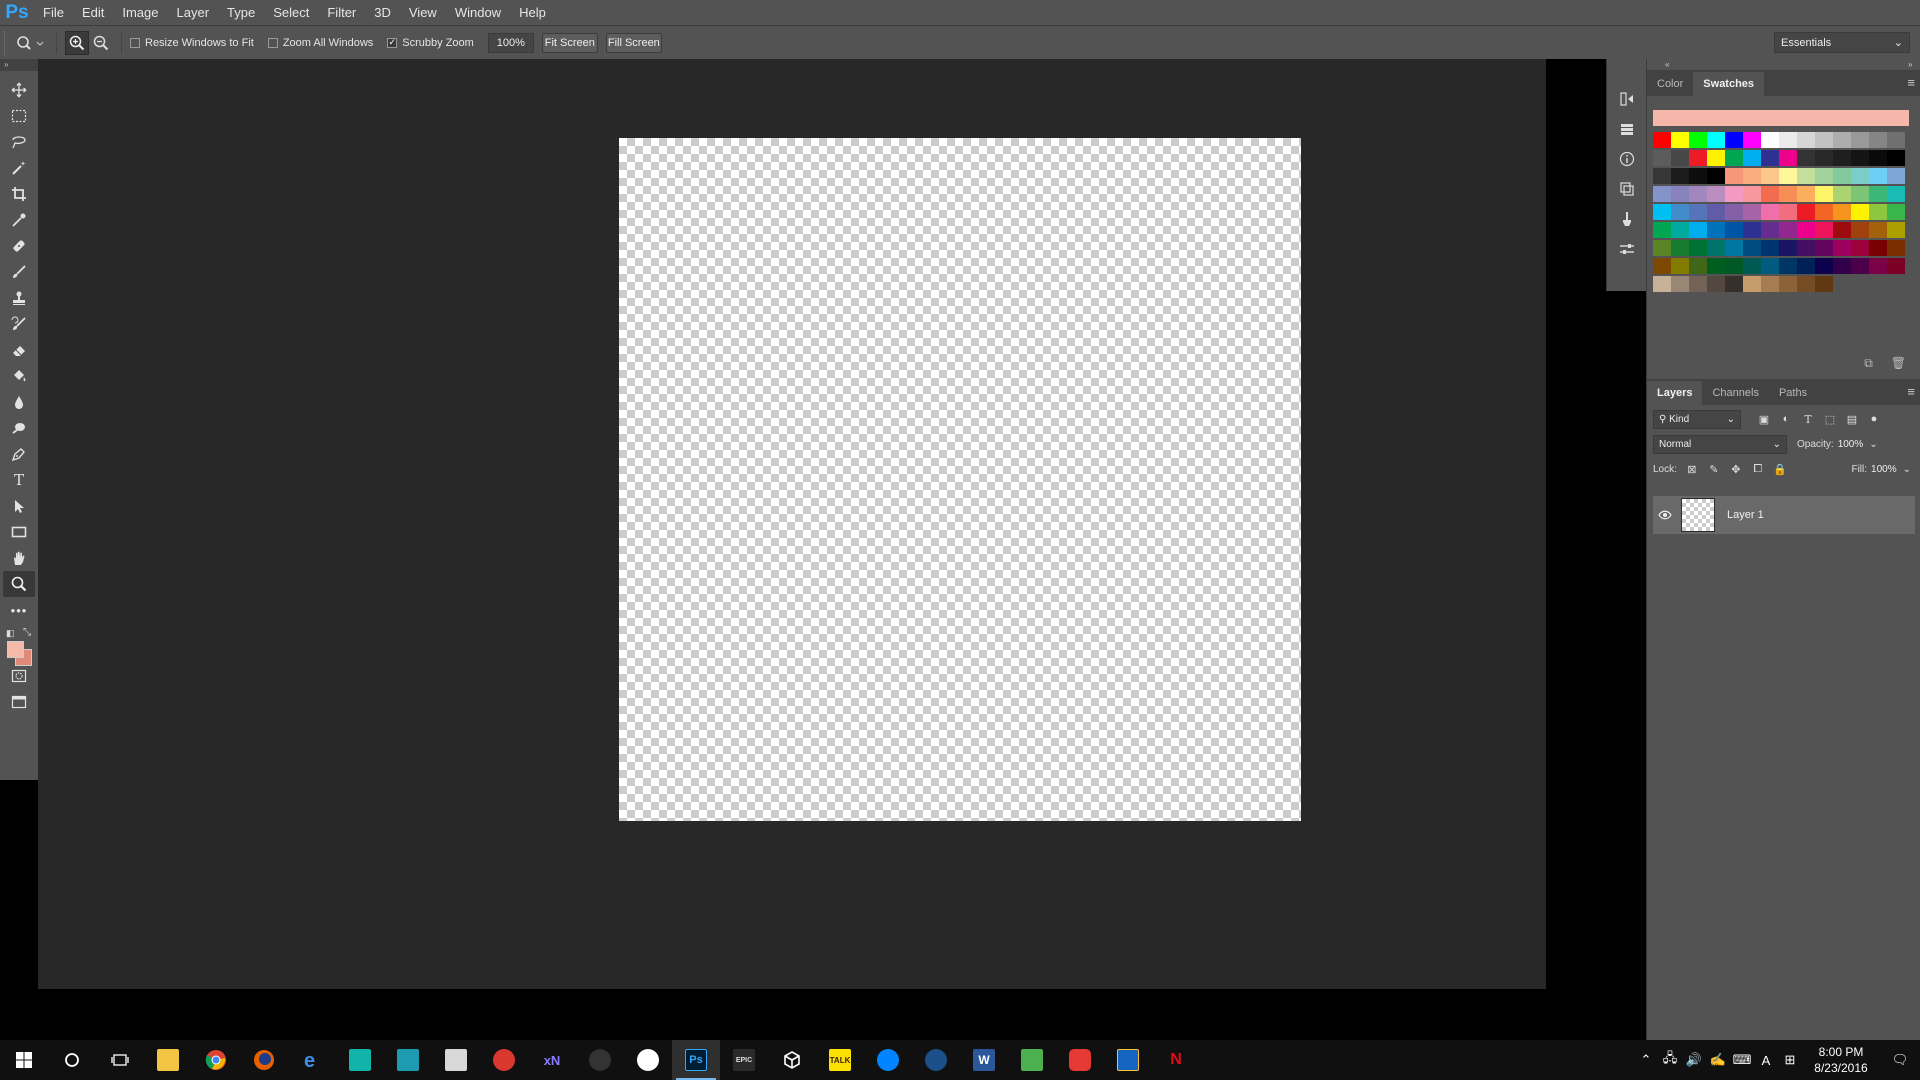 Image resolution: width=1920 pixels, height=1080 pixels. I want to click on menu-select: Select, so click(291, 12).